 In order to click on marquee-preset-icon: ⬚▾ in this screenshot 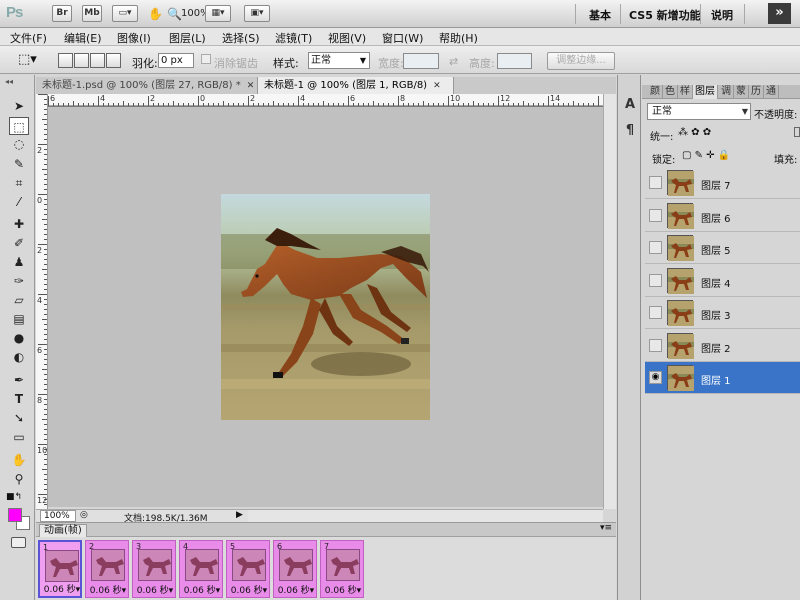, I will do `click(27, 59)`.